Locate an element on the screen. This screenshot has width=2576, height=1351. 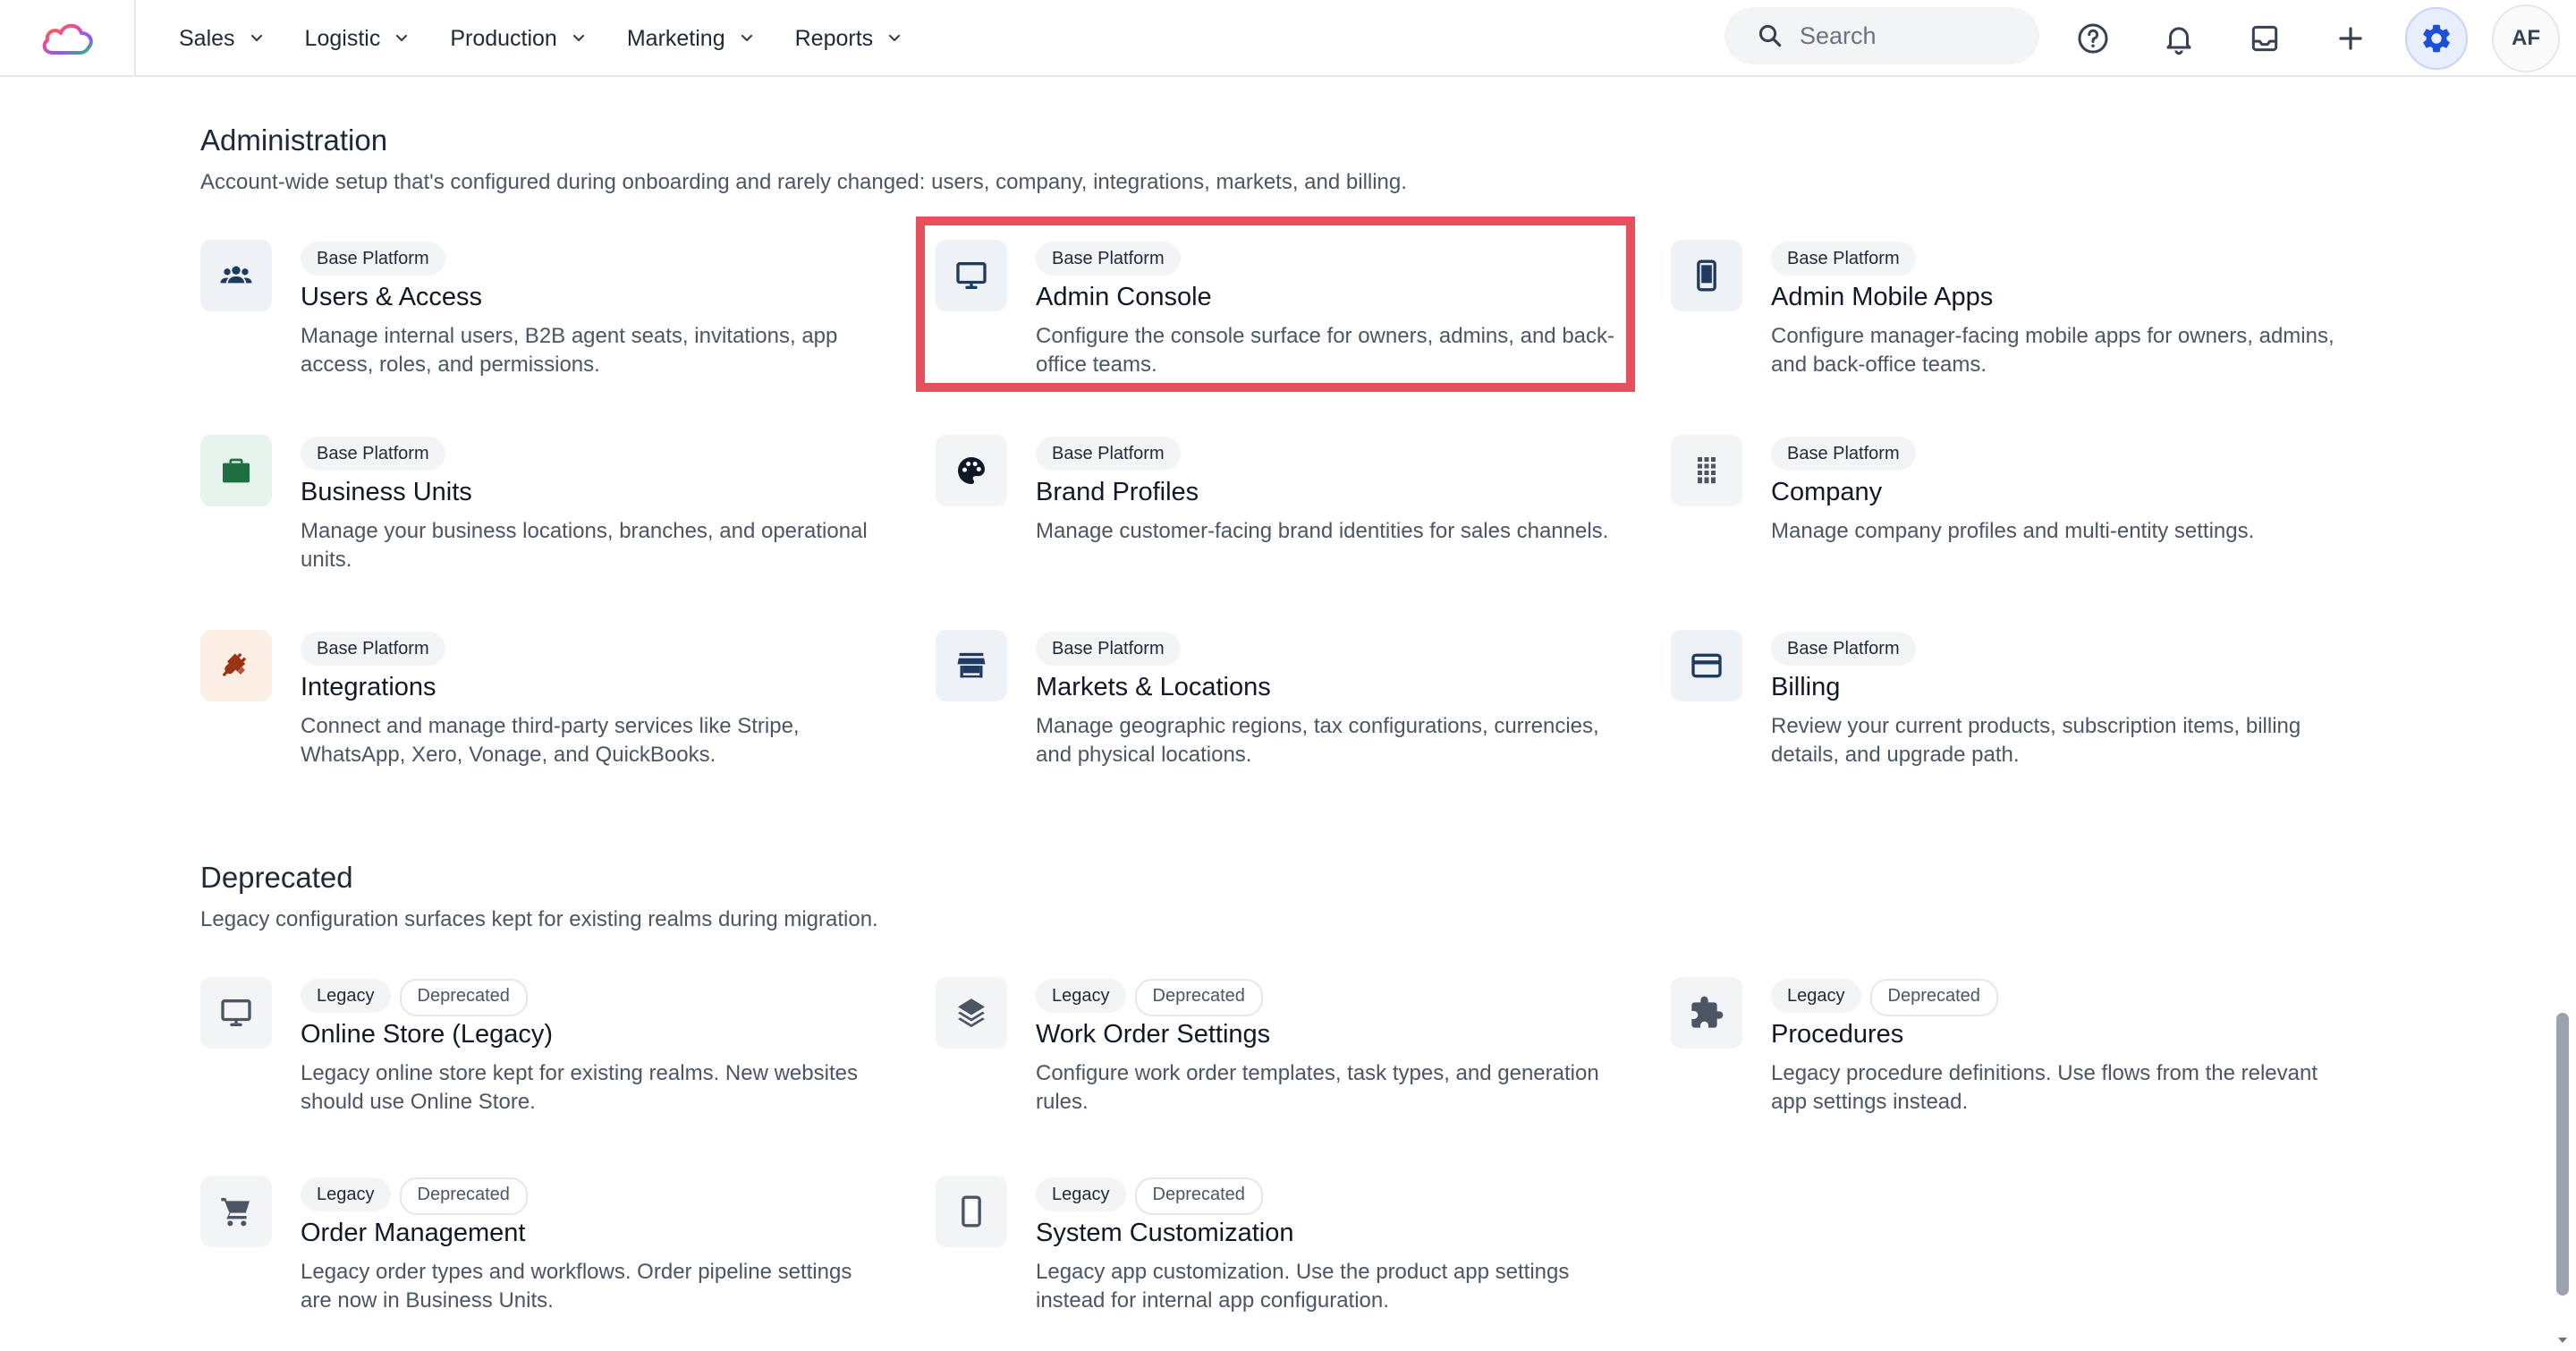
app-logo is located at coordinates (68, 38).